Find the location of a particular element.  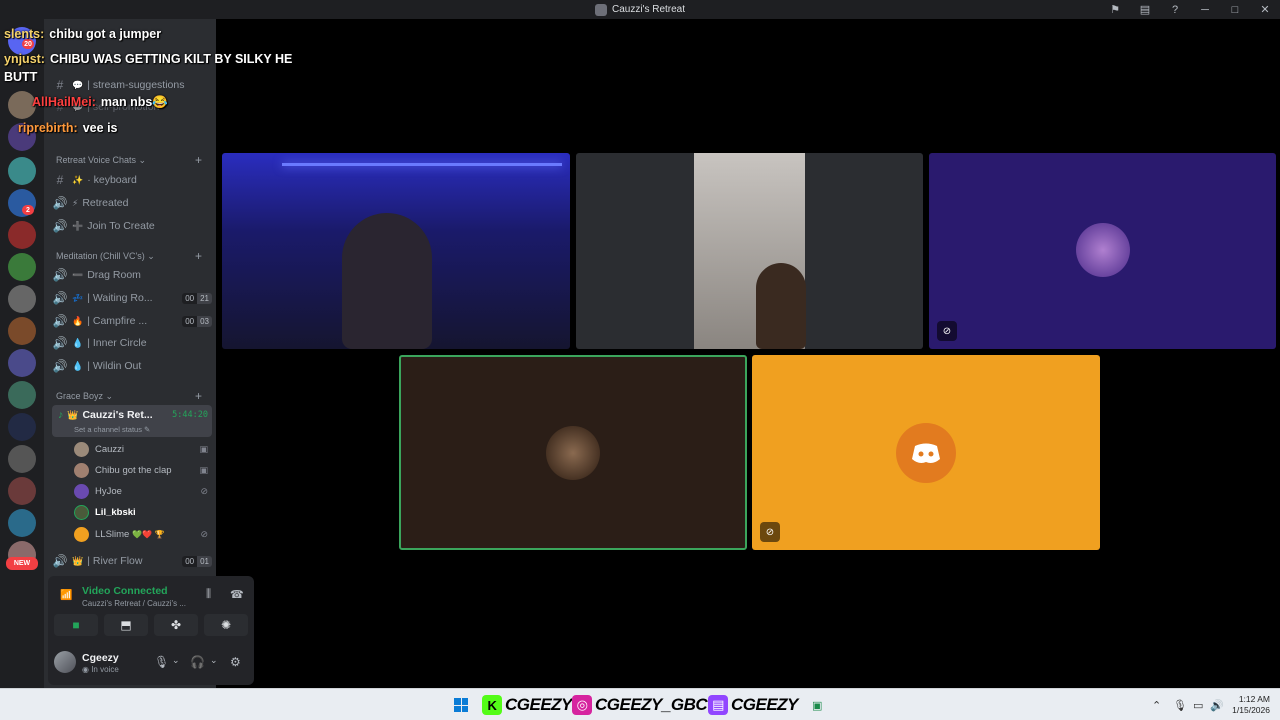

instagram-handle: ◎ CGEEZY_GBC is located at coordinates (640, 705).